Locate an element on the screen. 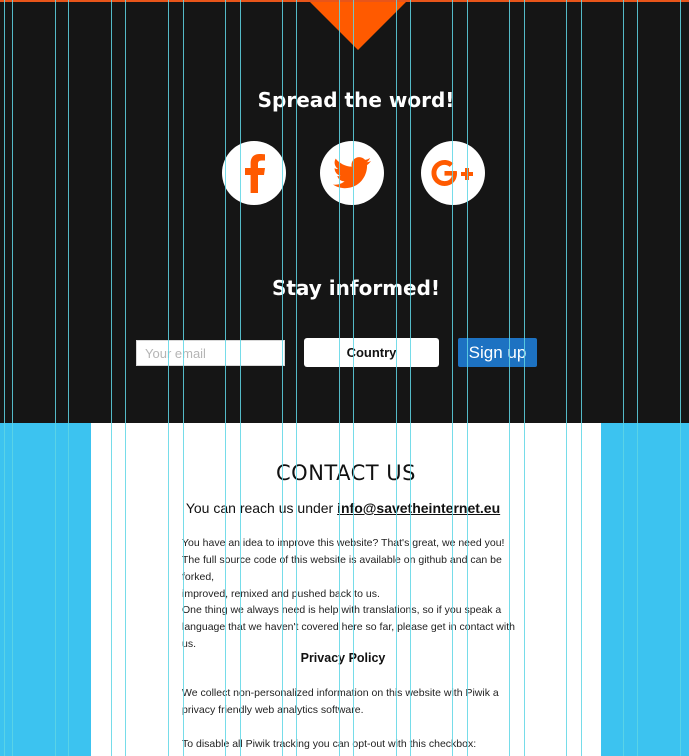 This screenshot has width=689, height=756. privacy-policy-title: Privacy Policy is located at coordinates (343, 658).